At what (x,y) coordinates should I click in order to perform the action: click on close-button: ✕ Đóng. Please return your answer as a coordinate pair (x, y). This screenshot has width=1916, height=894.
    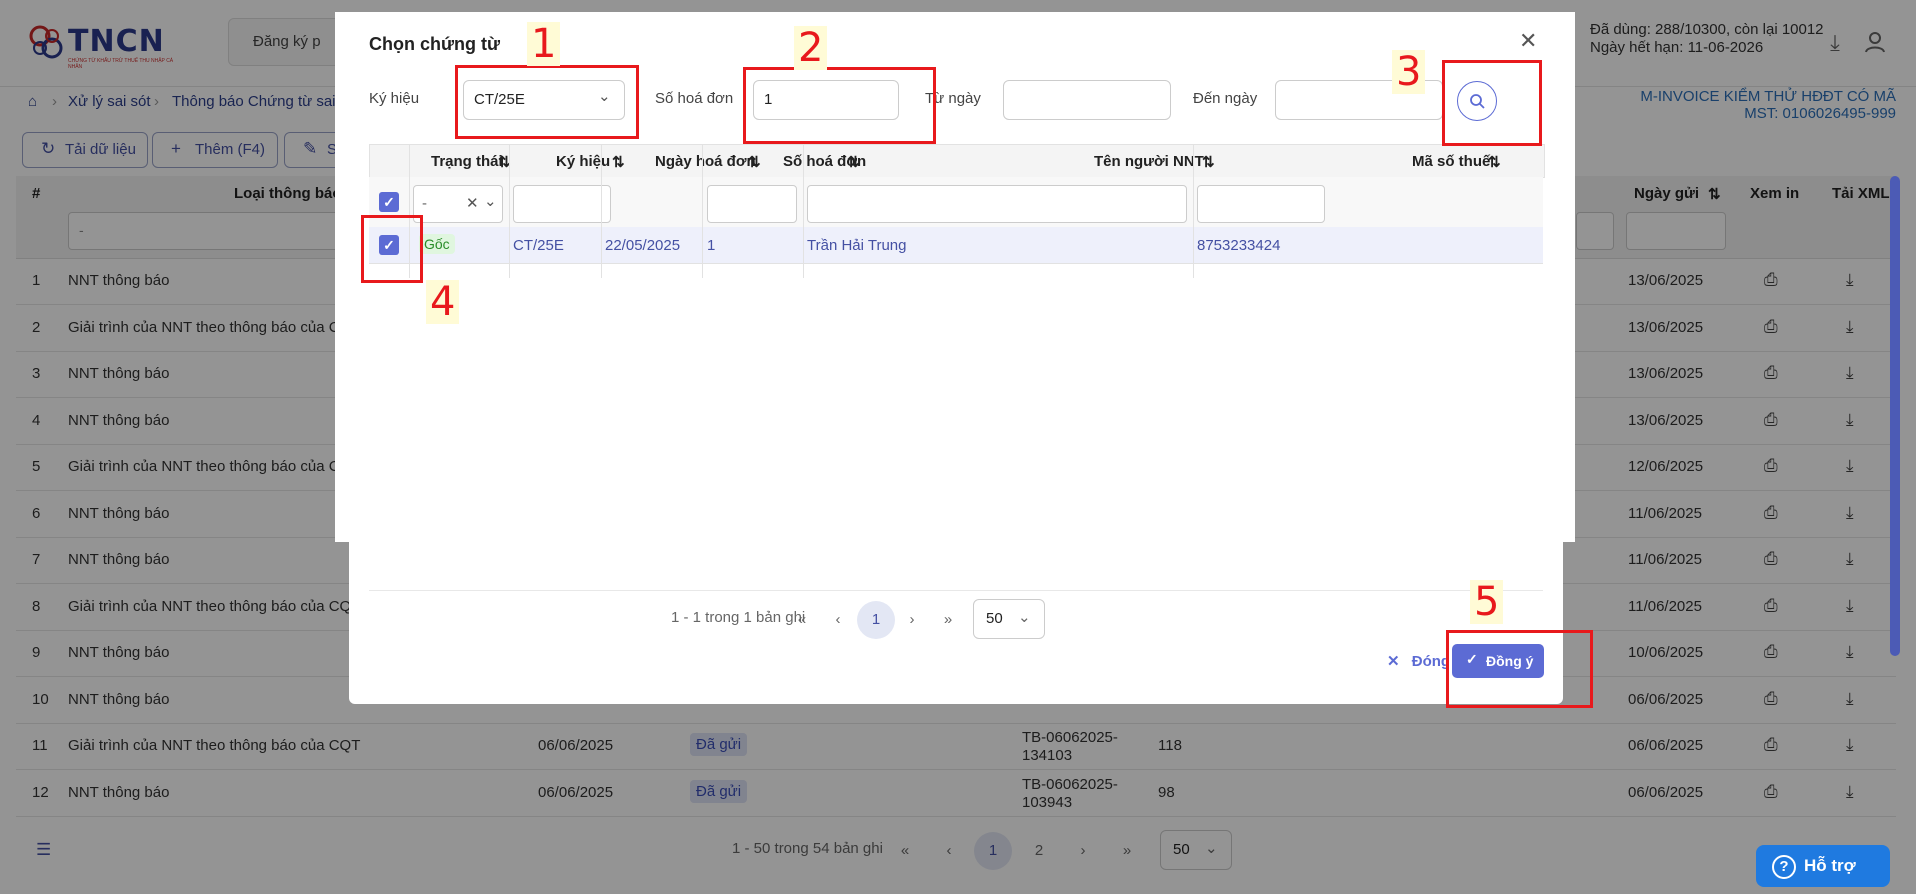
    Looking at the image, I should click on (1418, 661).